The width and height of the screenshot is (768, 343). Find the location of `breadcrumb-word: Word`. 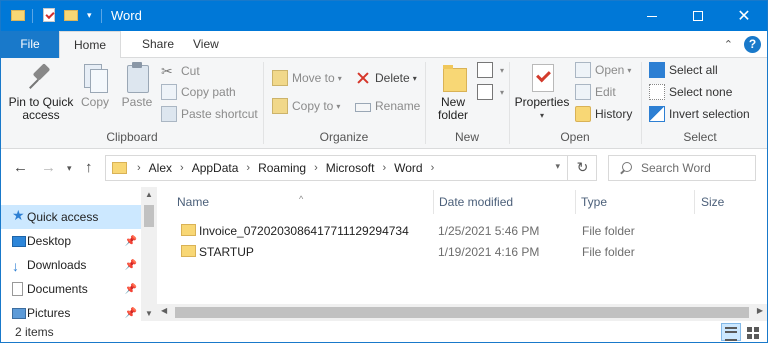

breadcrumb-word: Word is located at coordinates (408, 168).